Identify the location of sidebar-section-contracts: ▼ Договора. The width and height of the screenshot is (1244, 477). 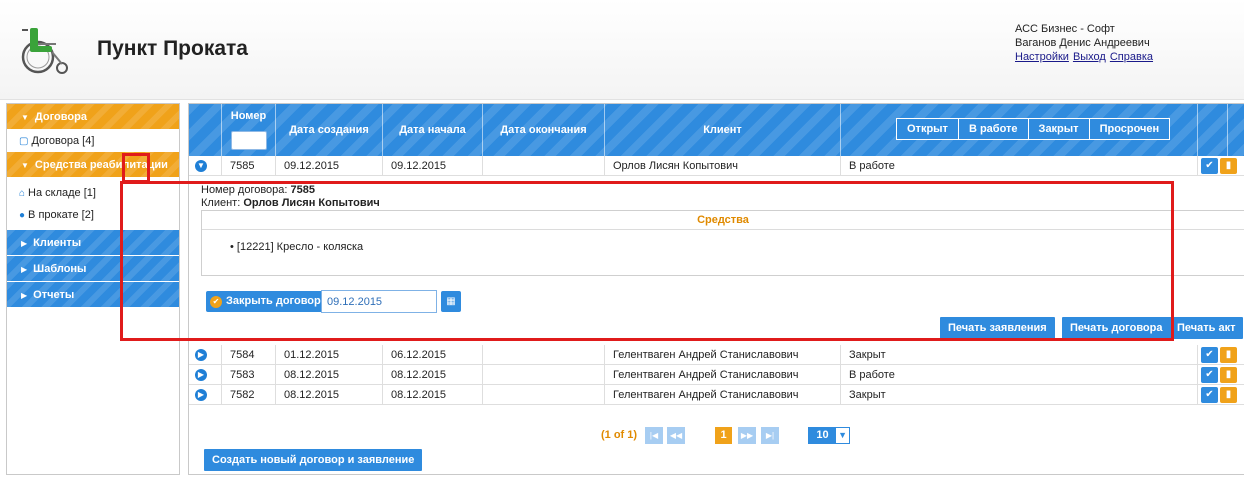
(93, 117).